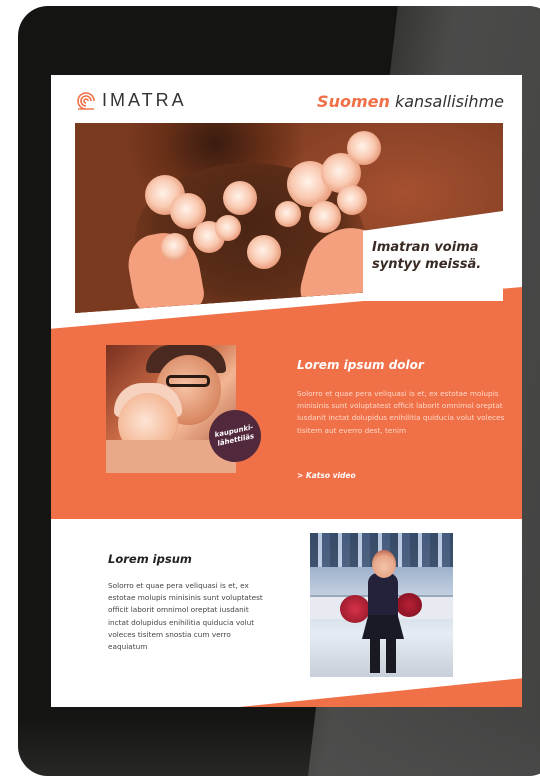  What do you see at coordinates (446, 101) in the screenshot?
I see `tagline-rest: kansallisihme` at bounding box center [446, 101].